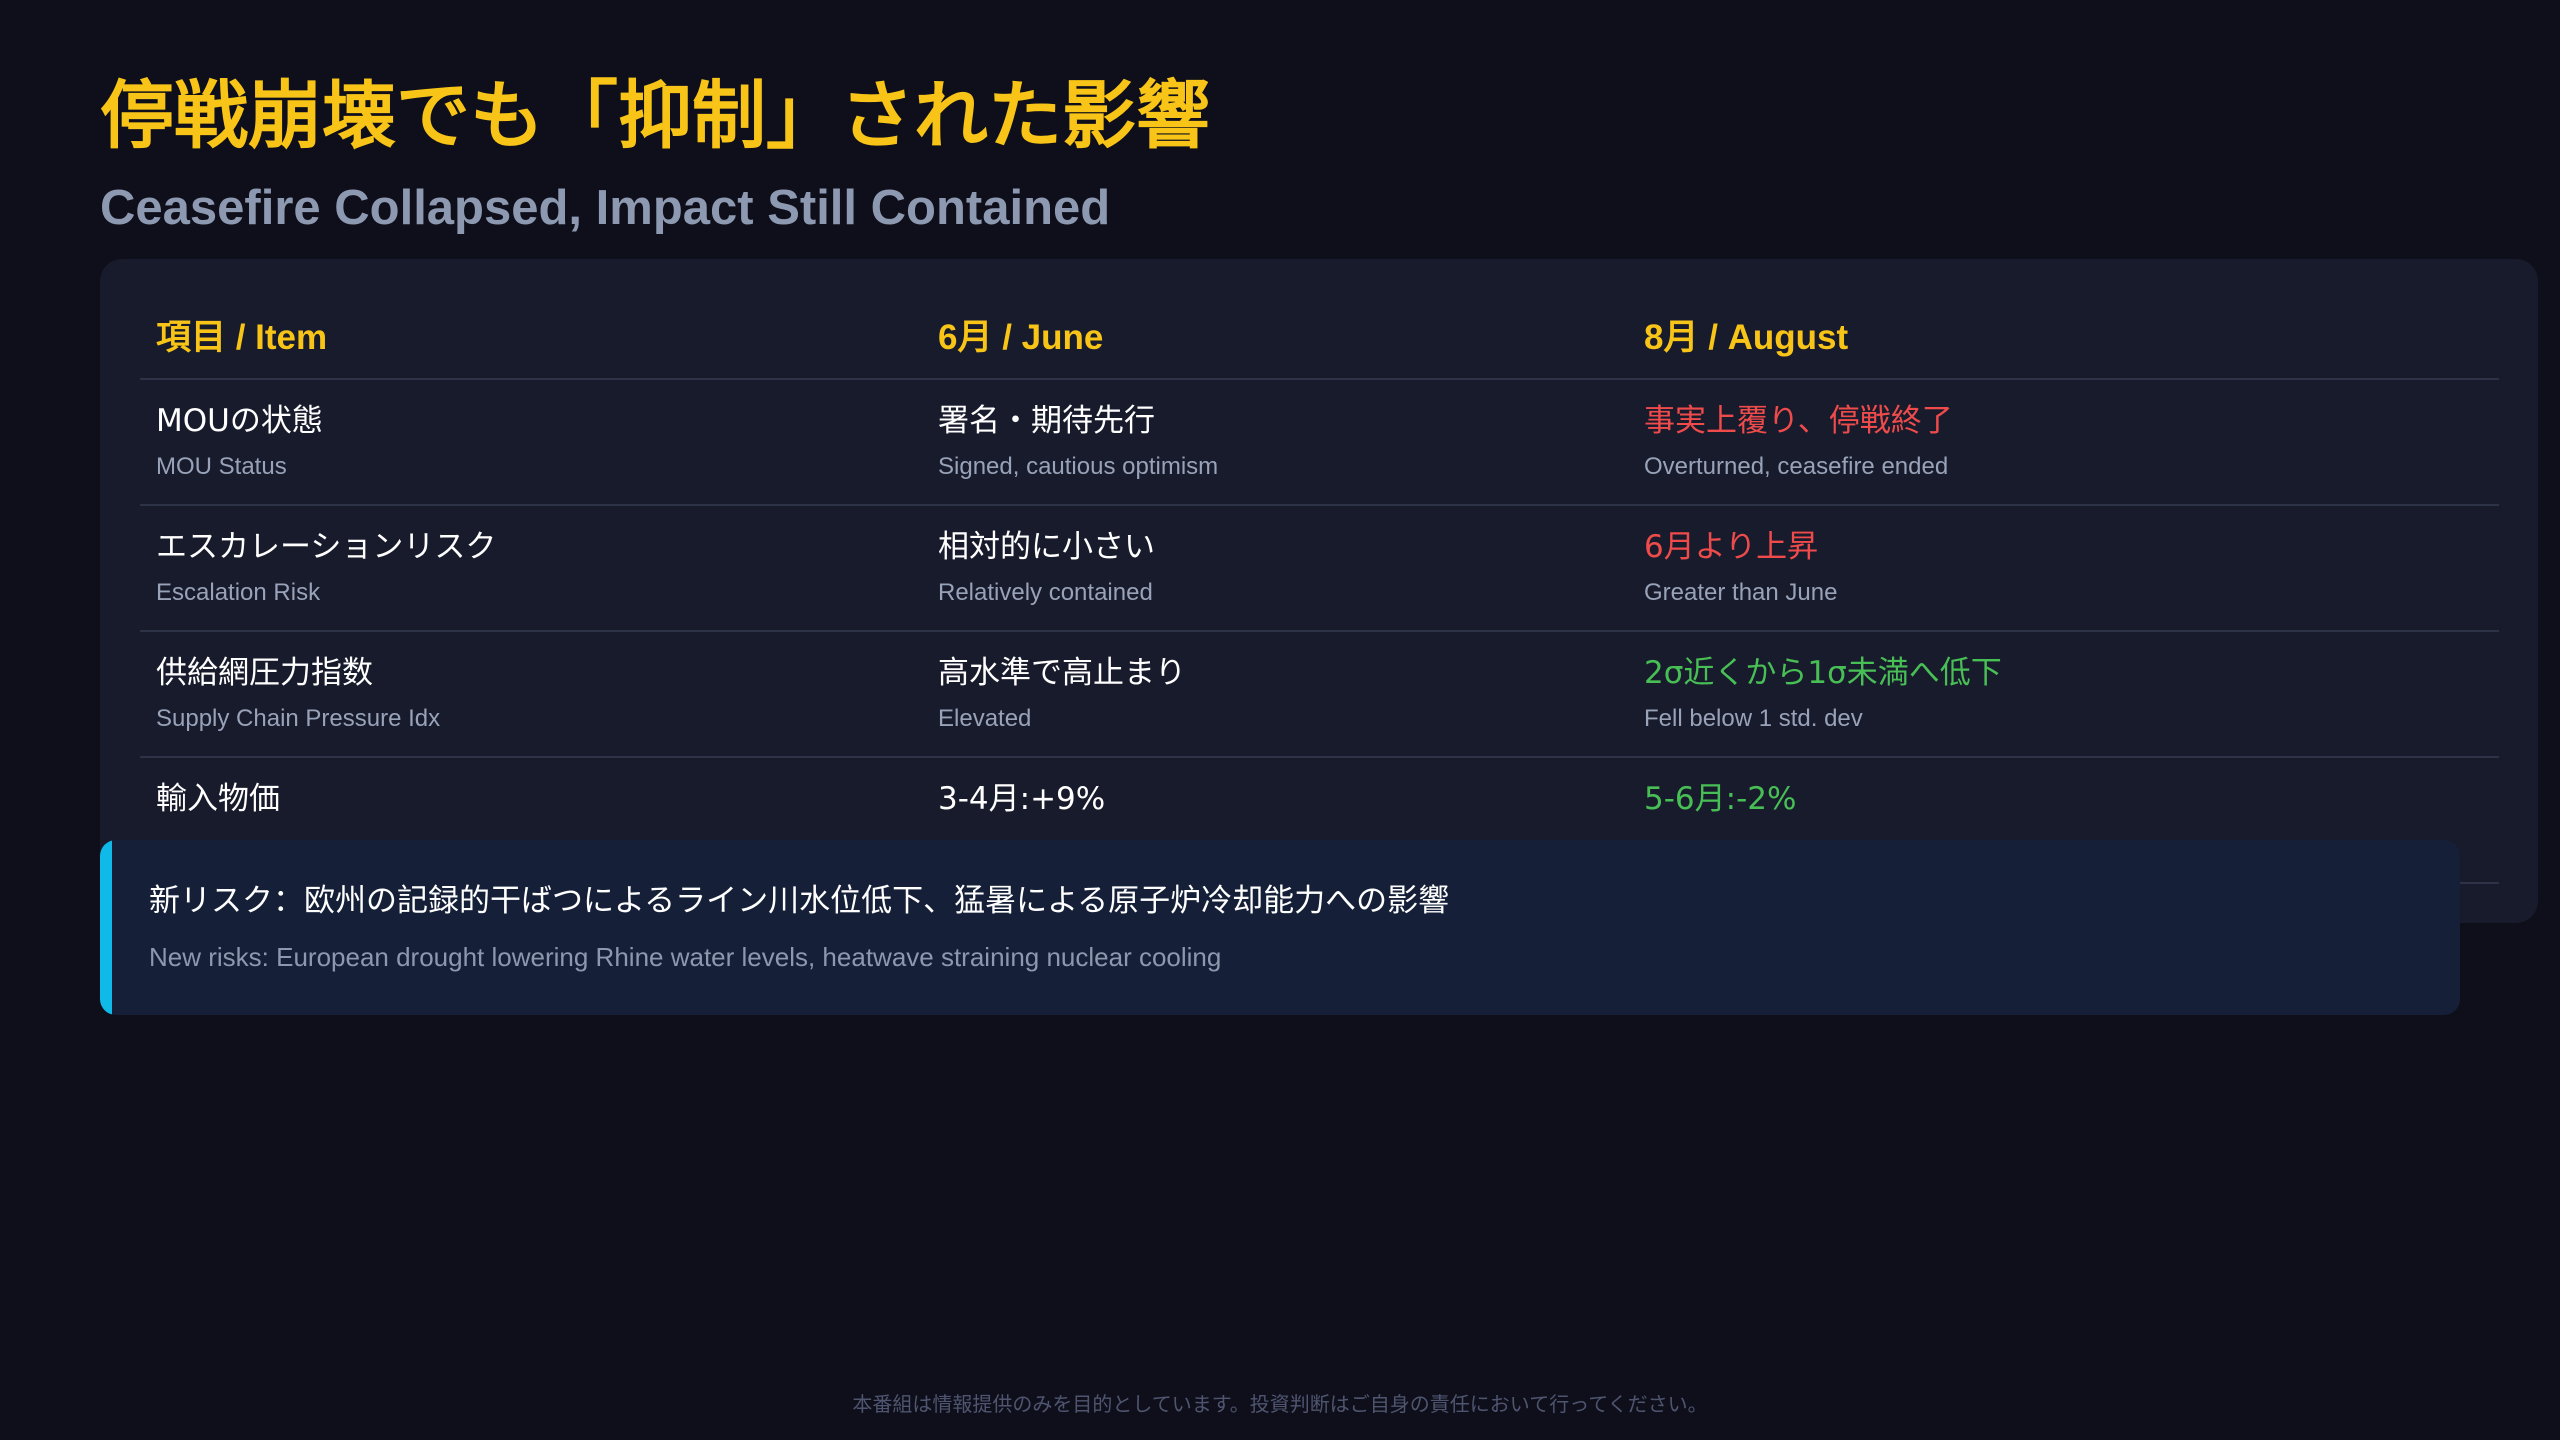 The width and height of the screenshot is (2560, 1440). Describe the element at coordinates (1275, 568) in the screenshot. I see `june-cell: 相対的に小さい Relatively contained` at that location.